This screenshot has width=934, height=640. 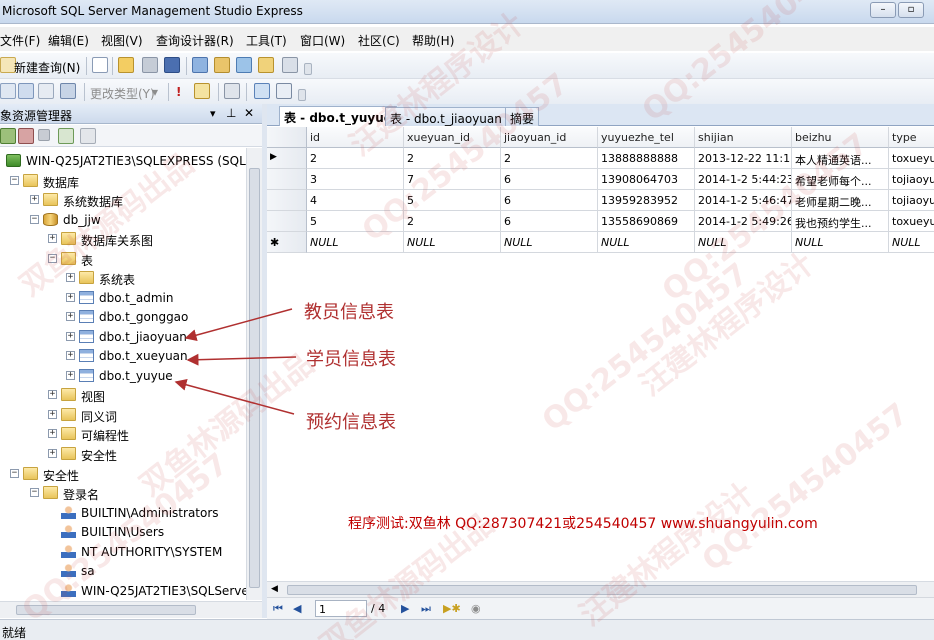 I want to click on new-file-icon, so click(x=100, y=65).